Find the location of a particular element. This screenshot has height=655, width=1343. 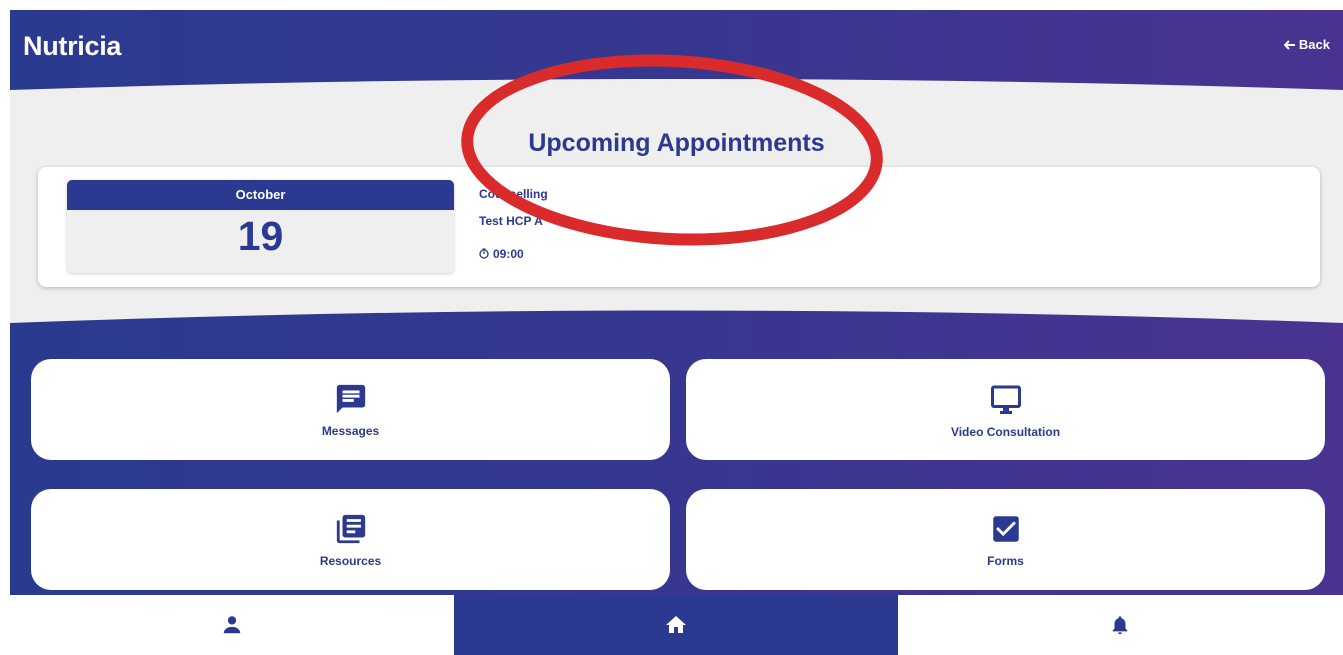

forms-tile: Forms is located at coordinates (1005, 539).